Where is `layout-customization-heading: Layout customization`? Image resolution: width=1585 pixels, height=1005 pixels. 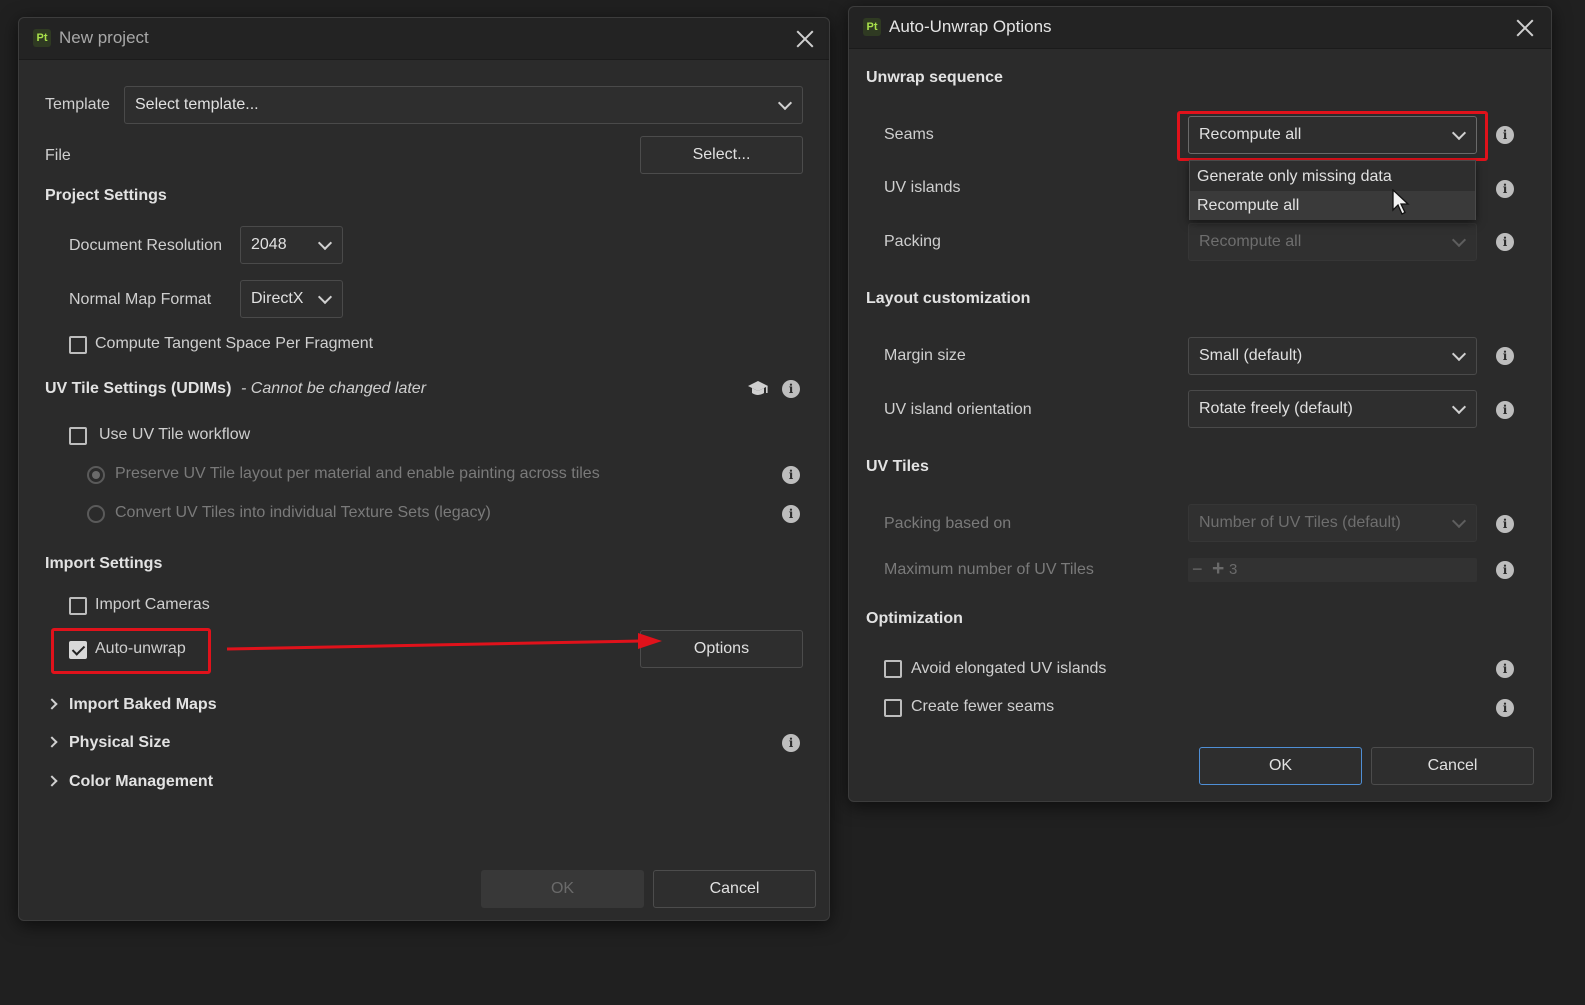 layout-customization-heading: Layout customization is located at coordinates (948, 298).